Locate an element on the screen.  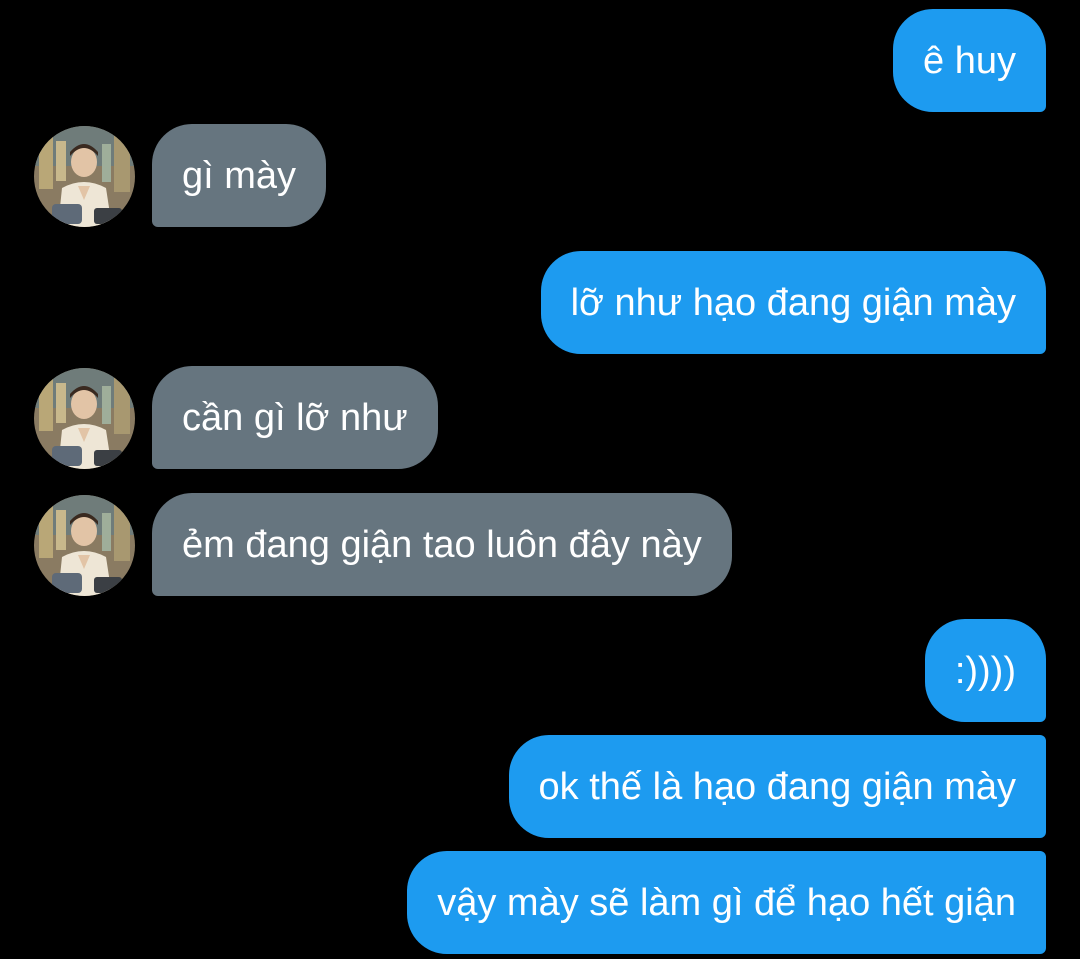
message-bubble-incoming: cần gì lỡ như is located at coordinates (295, 417).